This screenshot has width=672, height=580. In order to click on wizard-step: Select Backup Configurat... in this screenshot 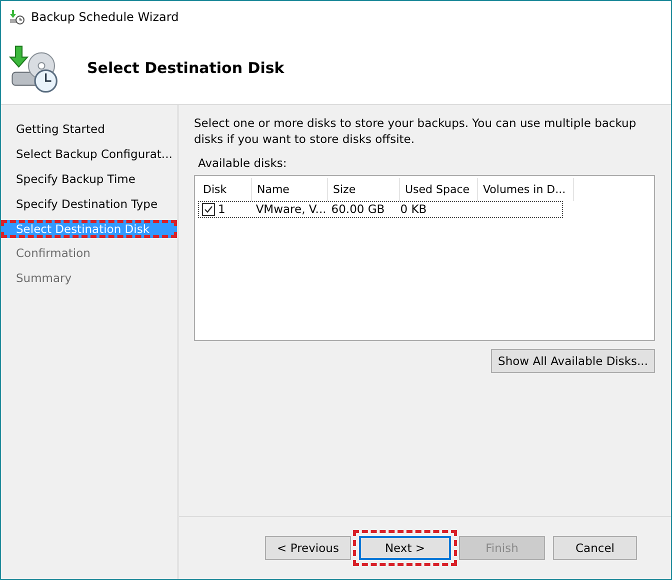, I will do `click(89, 154)`.